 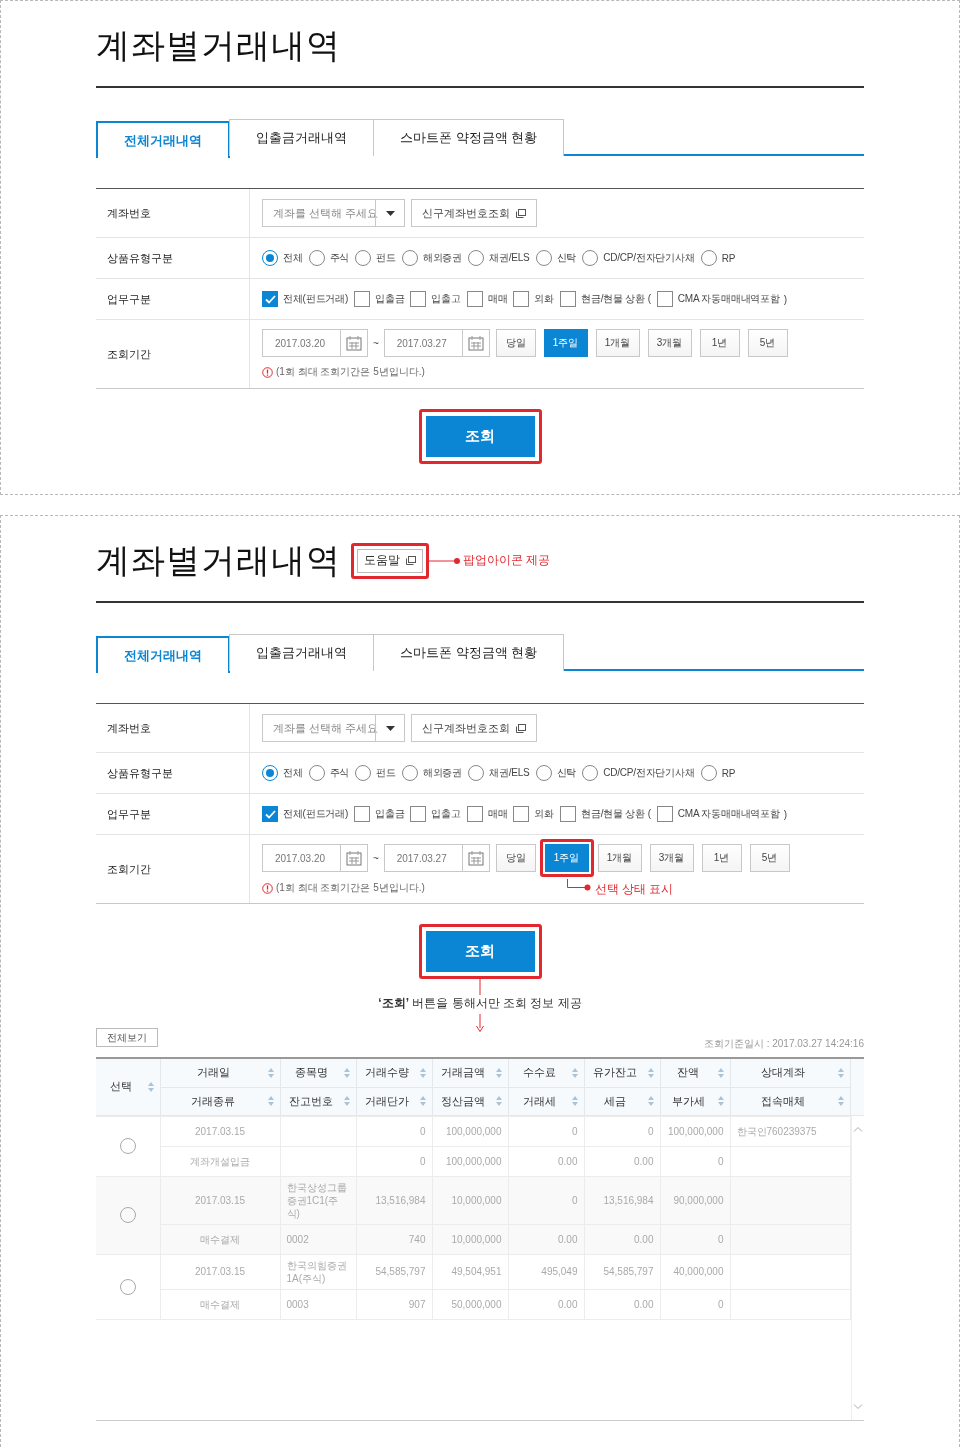 What do you see at coordinates (318, 1101) in the screenshot?
I see `column-header: 잔고번호` at bounding box center [318, 1101].